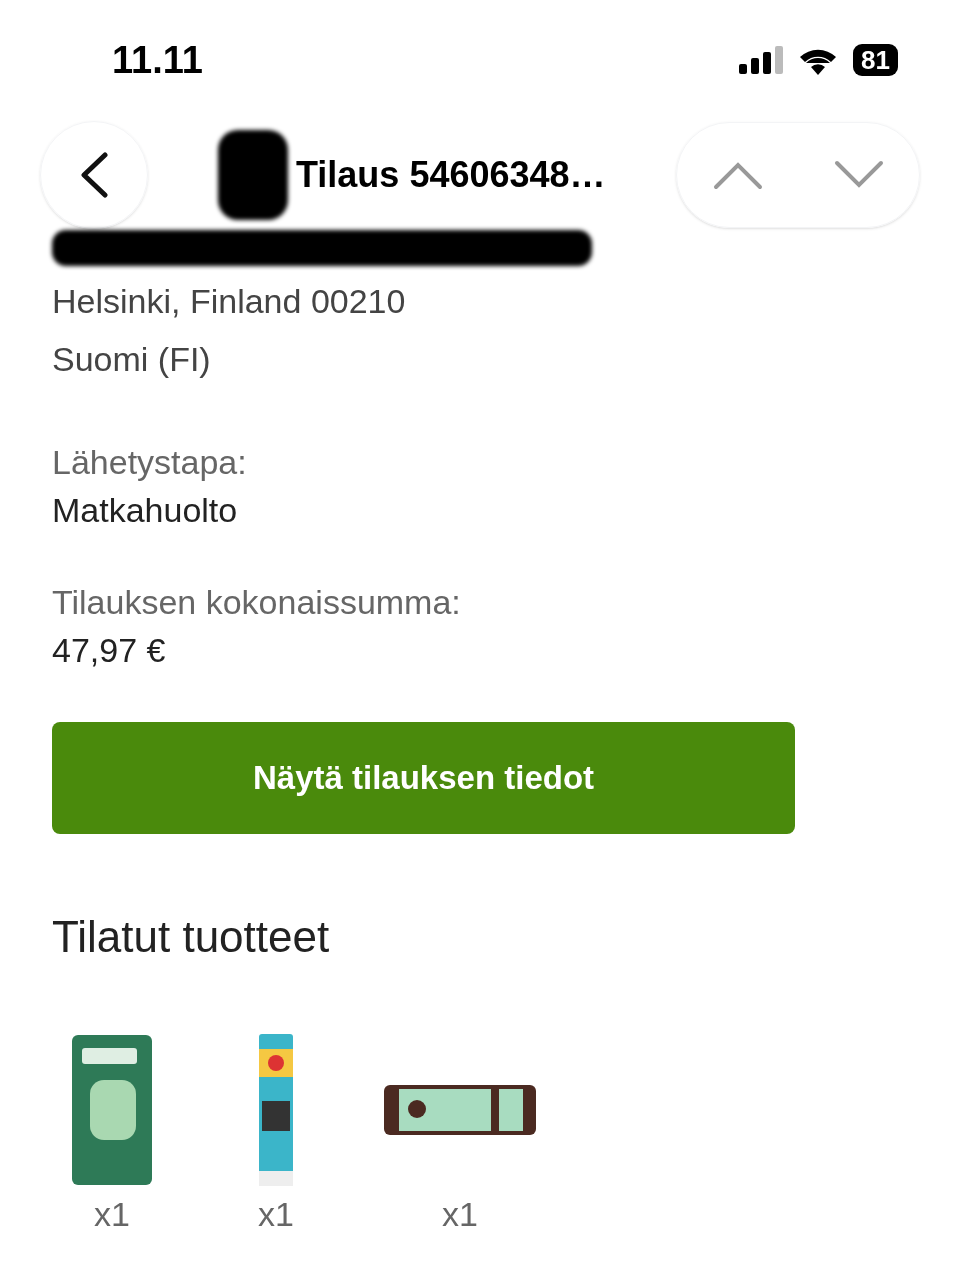  Describe the element at coordinates (157, 60) in the screenshot. I see `status-time: 11.11` at that location.